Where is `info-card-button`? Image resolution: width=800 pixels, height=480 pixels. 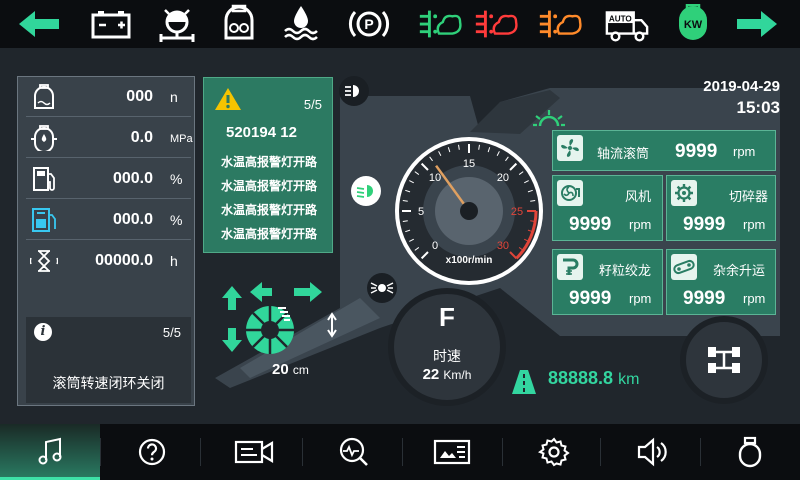
info-card-button is located at coordinates (452, 452).